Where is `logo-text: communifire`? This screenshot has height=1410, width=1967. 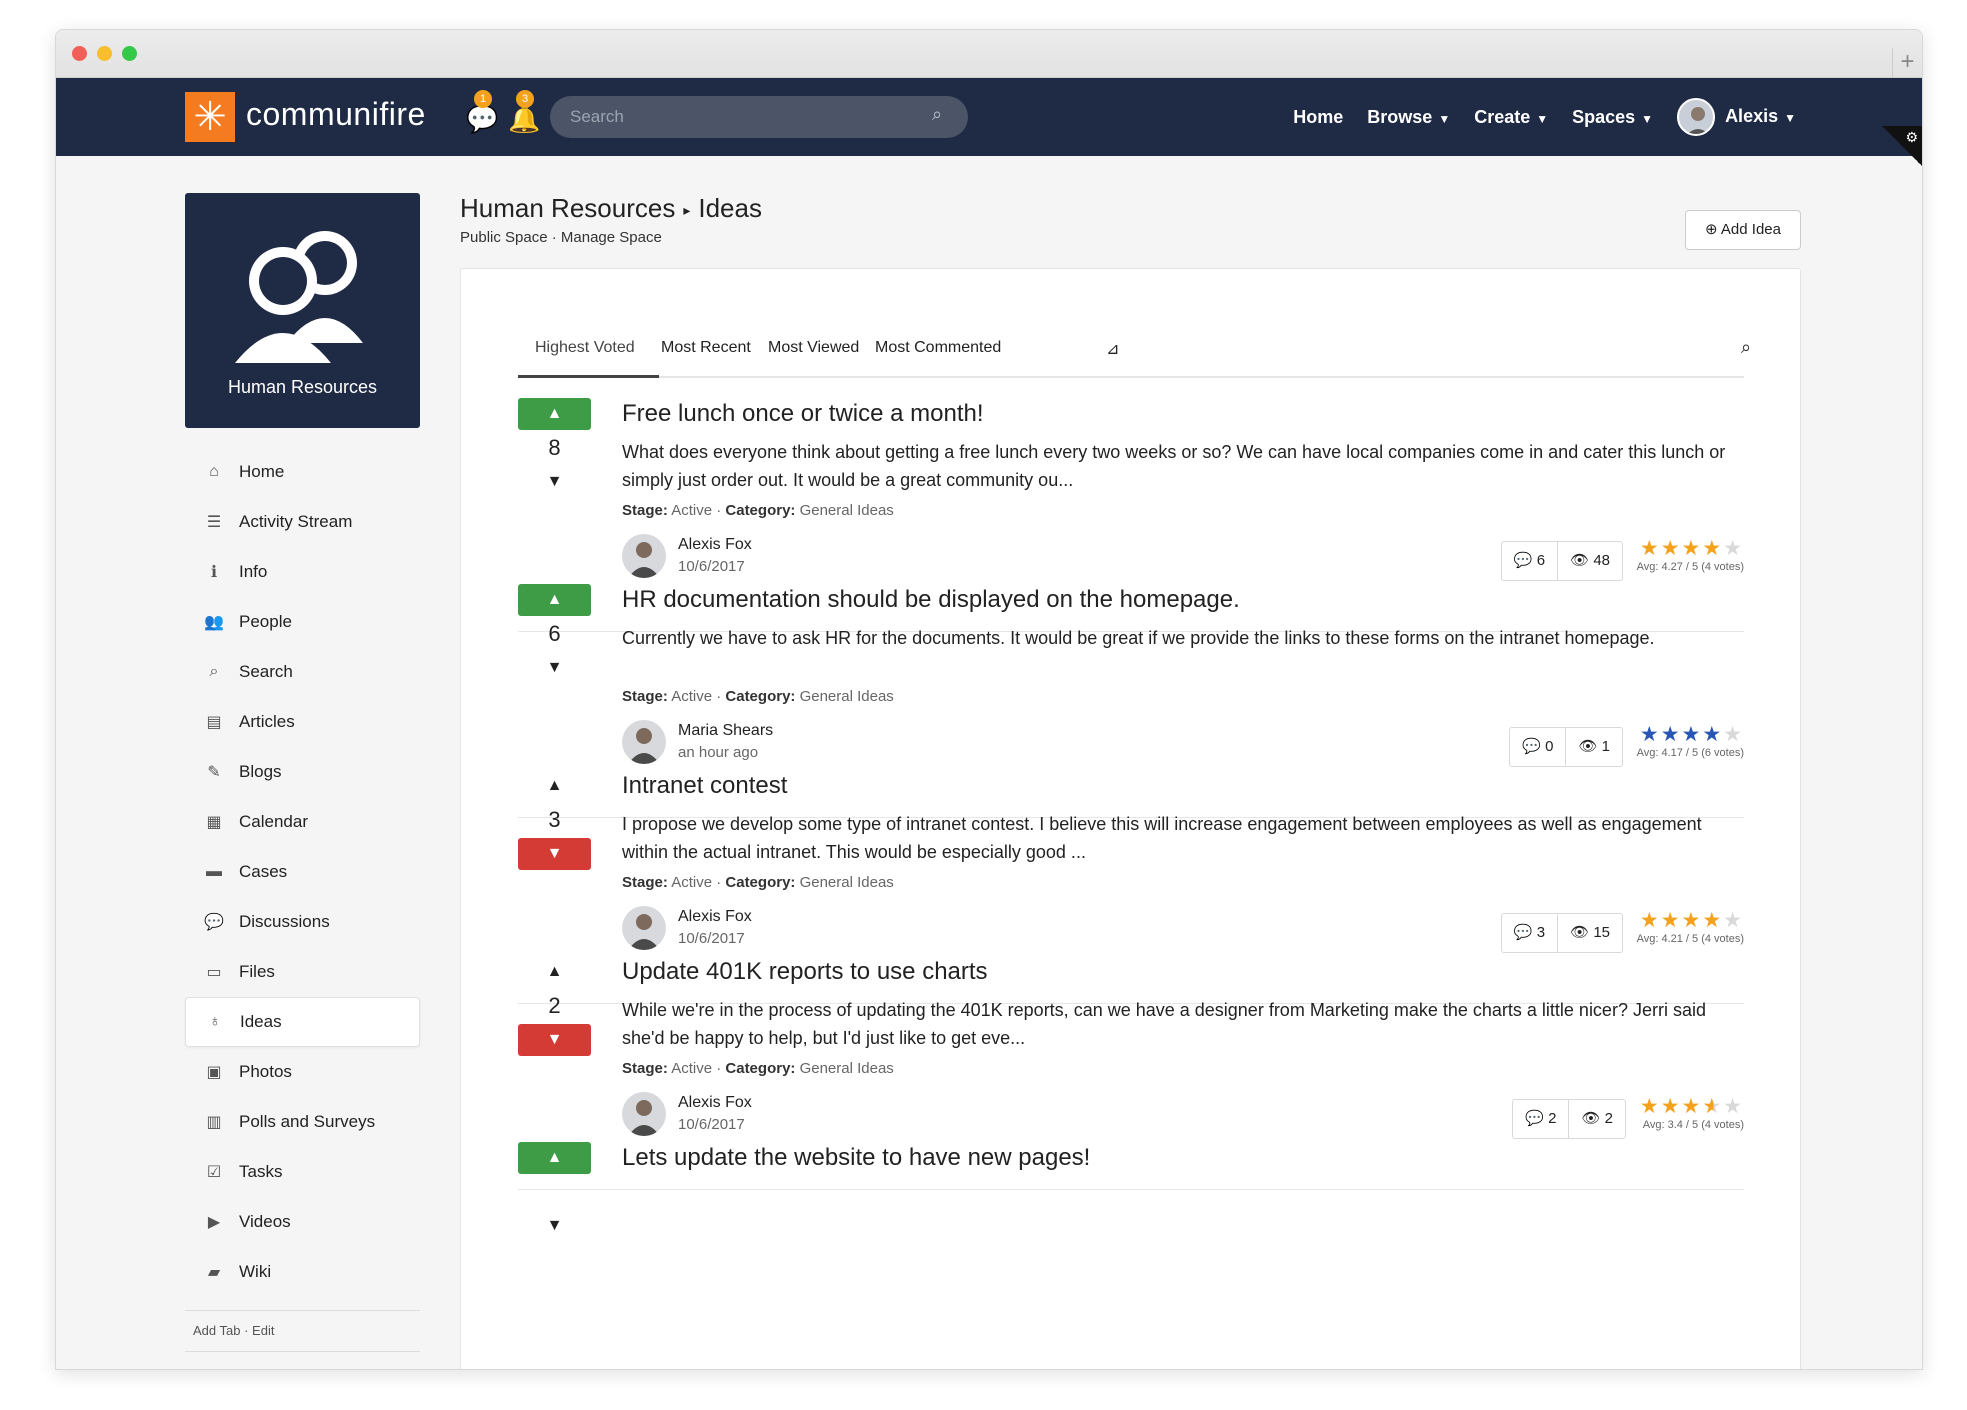
logo-text: communifire is located at coordinates (336, 114).